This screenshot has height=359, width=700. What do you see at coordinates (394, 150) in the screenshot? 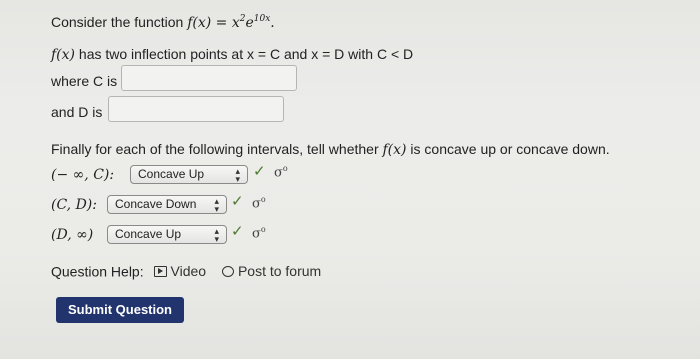
I see `concavity-fx: f(x)` at bounding box center [394, 150].